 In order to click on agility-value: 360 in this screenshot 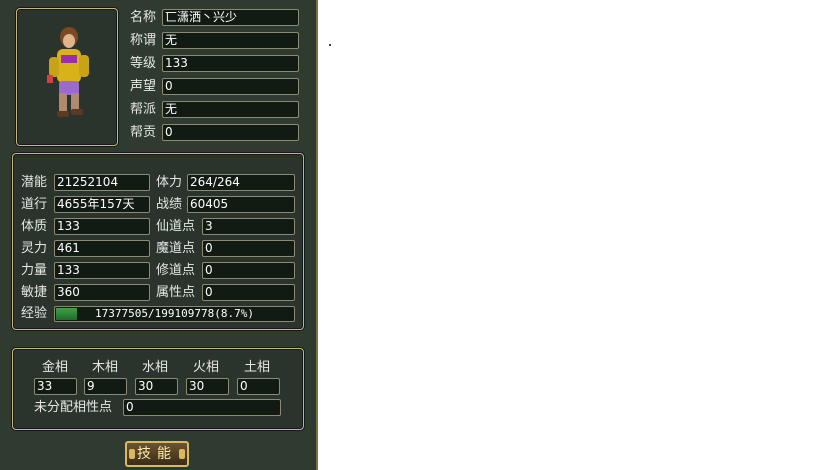, I will do `click(102, 292)`.